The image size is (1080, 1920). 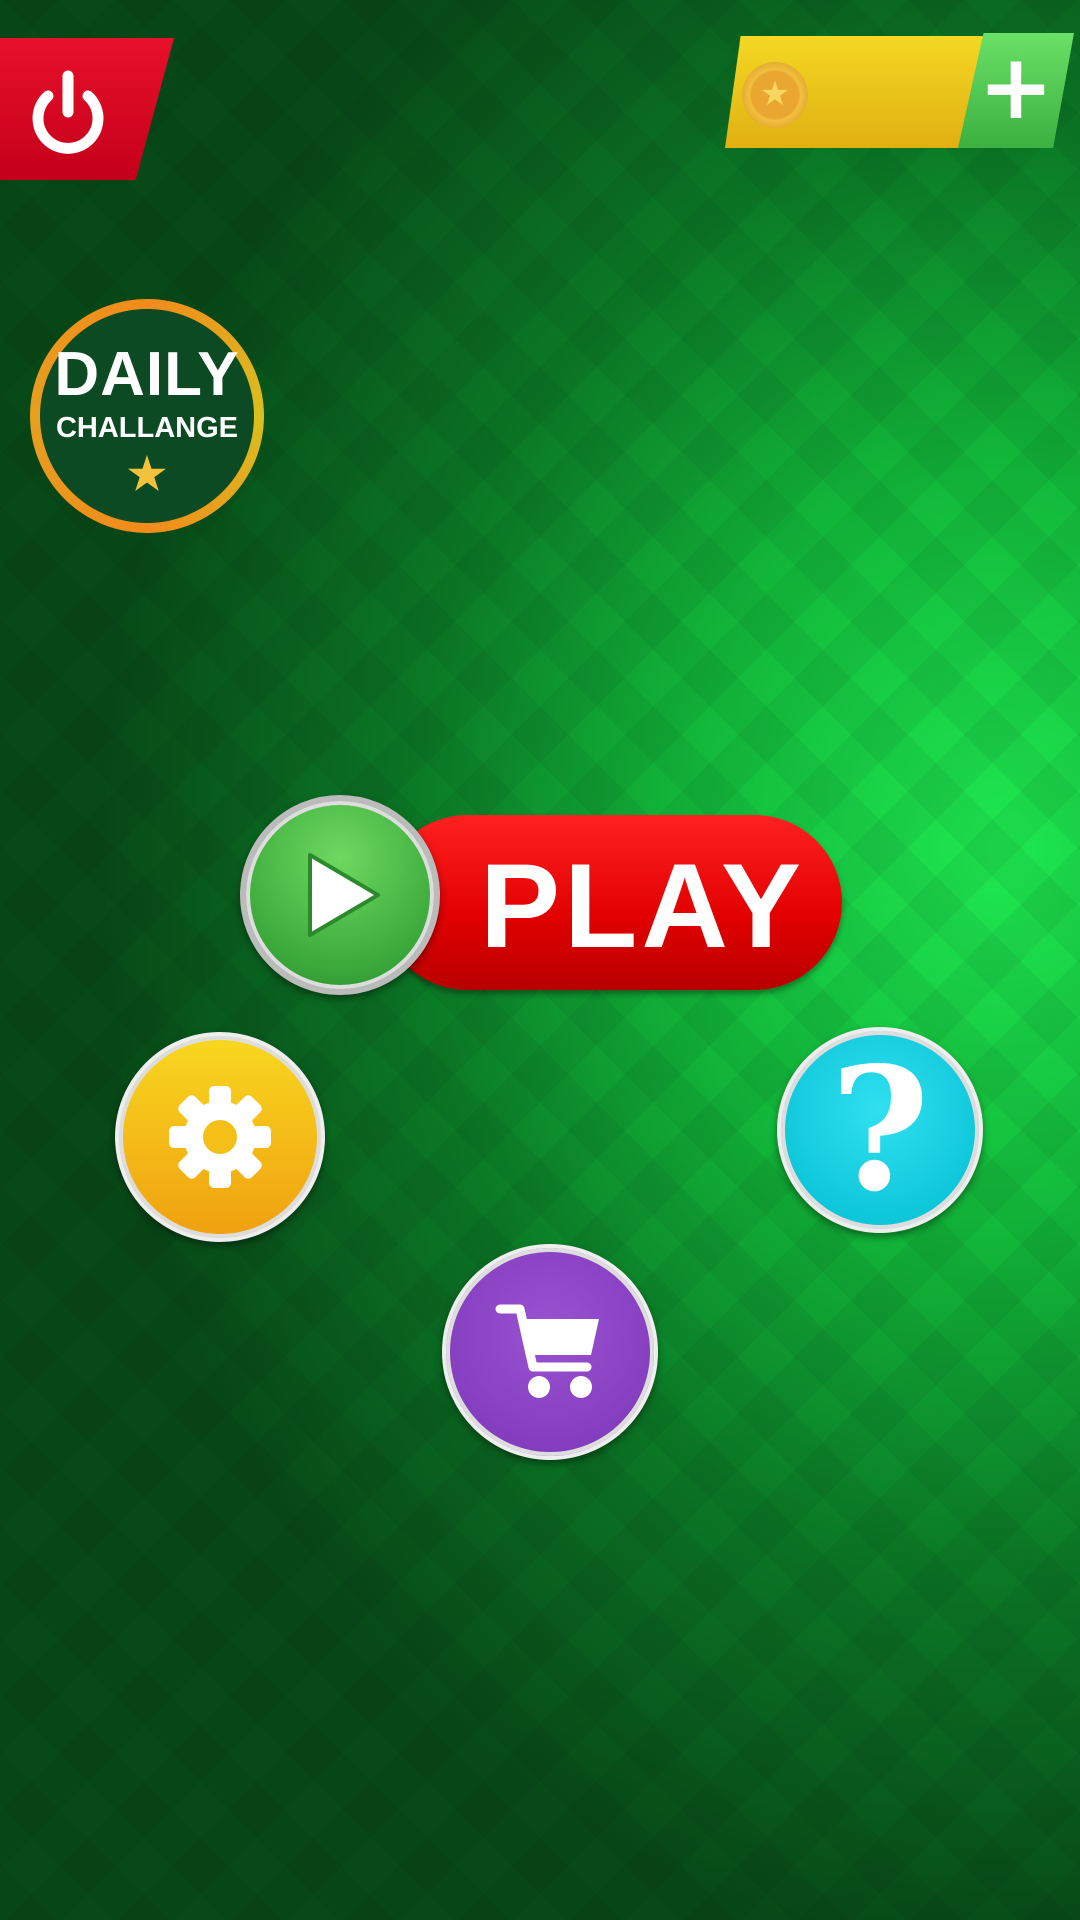 I want to click on shop-button, so click(x=550, y=1352).